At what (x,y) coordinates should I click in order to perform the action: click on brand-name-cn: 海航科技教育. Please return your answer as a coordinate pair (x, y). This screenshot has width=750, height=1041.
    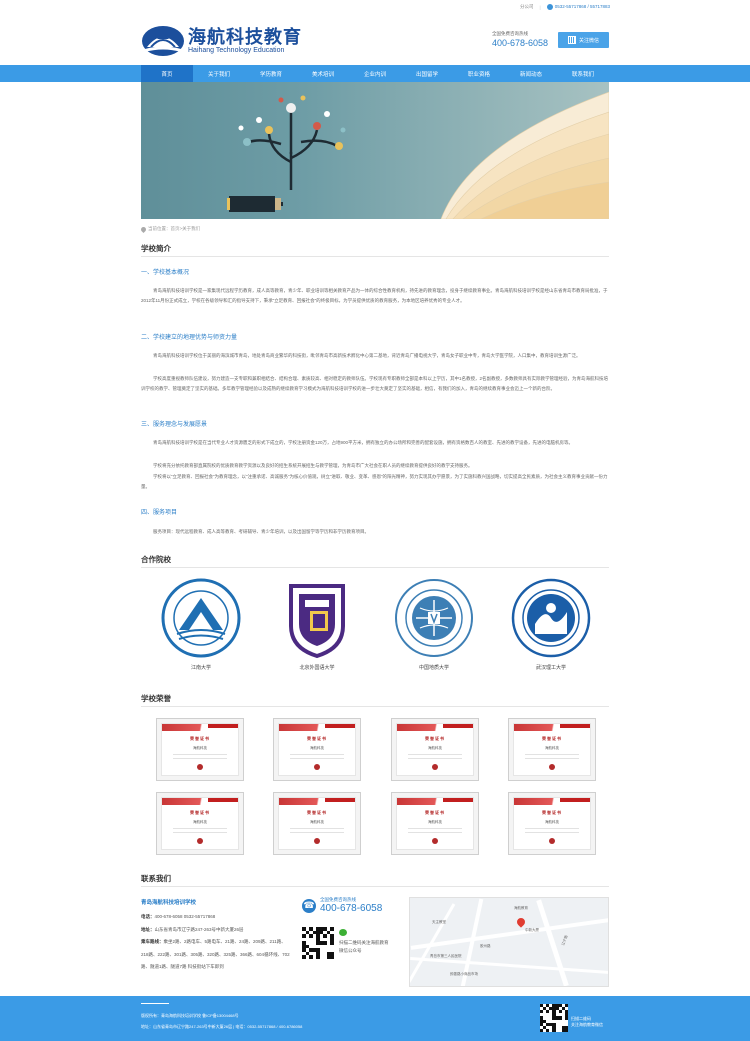
    Looking at the image, I should click on (245, 37).